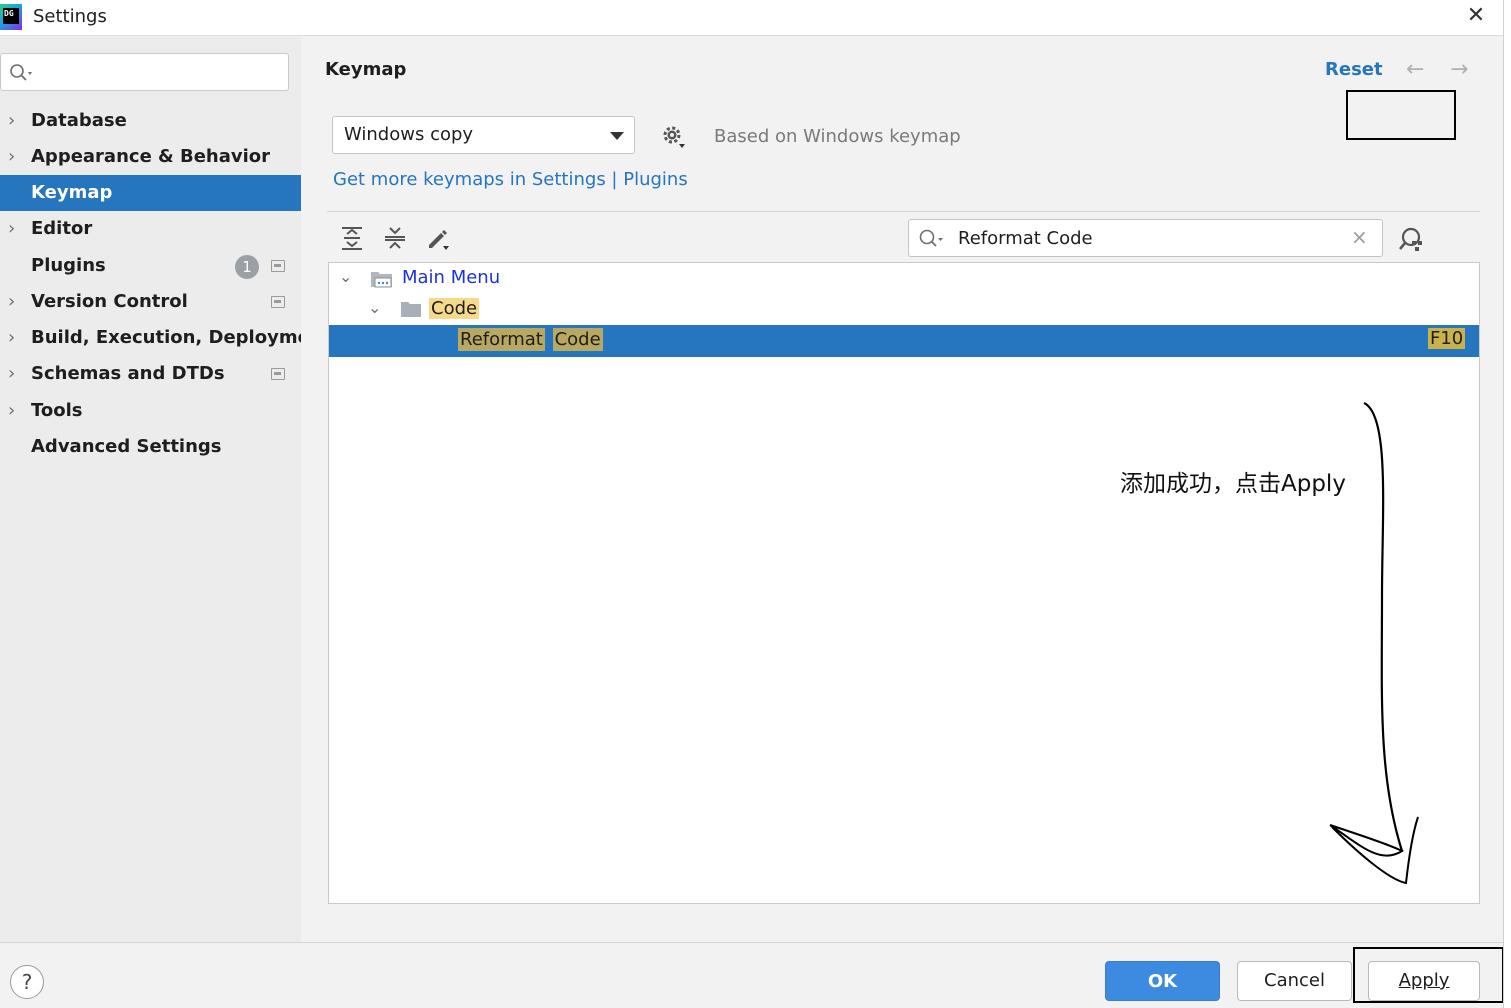  I want to click on sidebar-item-schemas: › Schemas and DTDs, so click(150, 374).